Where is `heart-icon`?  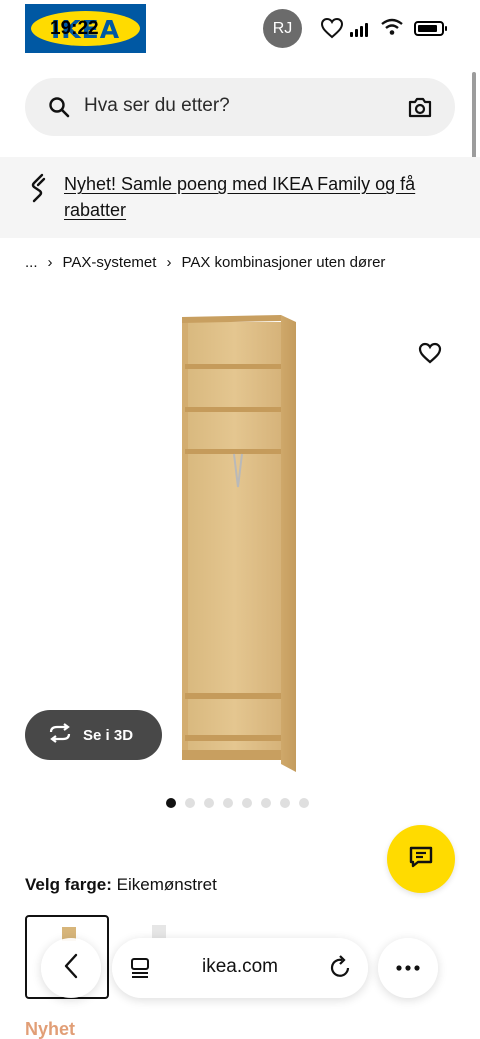 heart-icon is located at coordinates (332, 30).